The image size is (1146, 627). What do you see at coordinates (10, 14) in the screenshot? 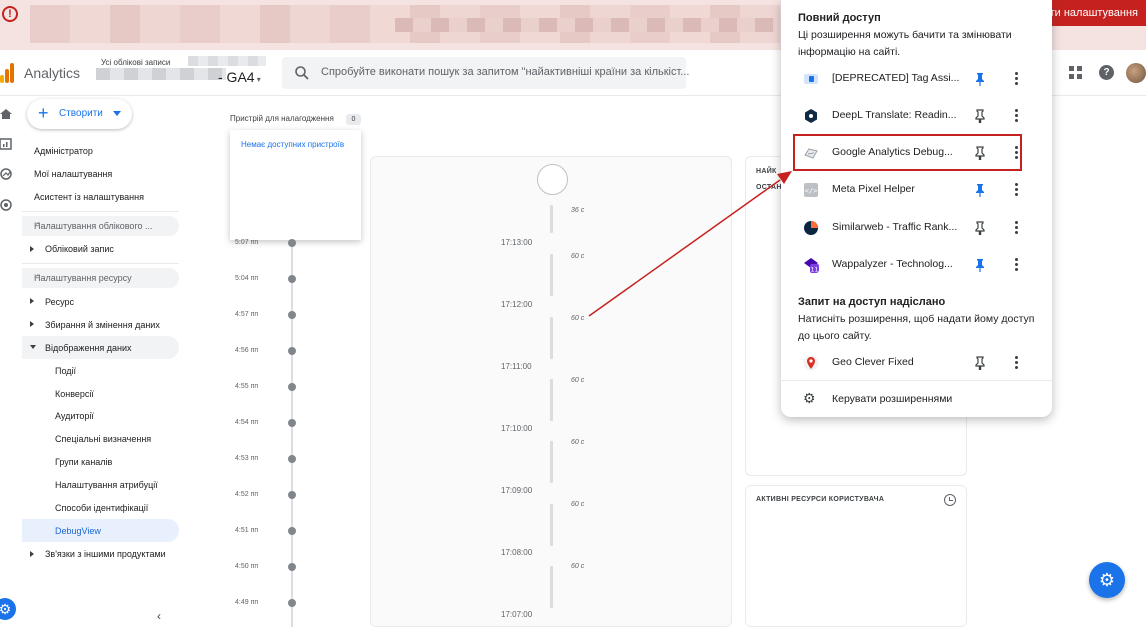
I see `warning-icon: !` at bounding box center [10, 14].